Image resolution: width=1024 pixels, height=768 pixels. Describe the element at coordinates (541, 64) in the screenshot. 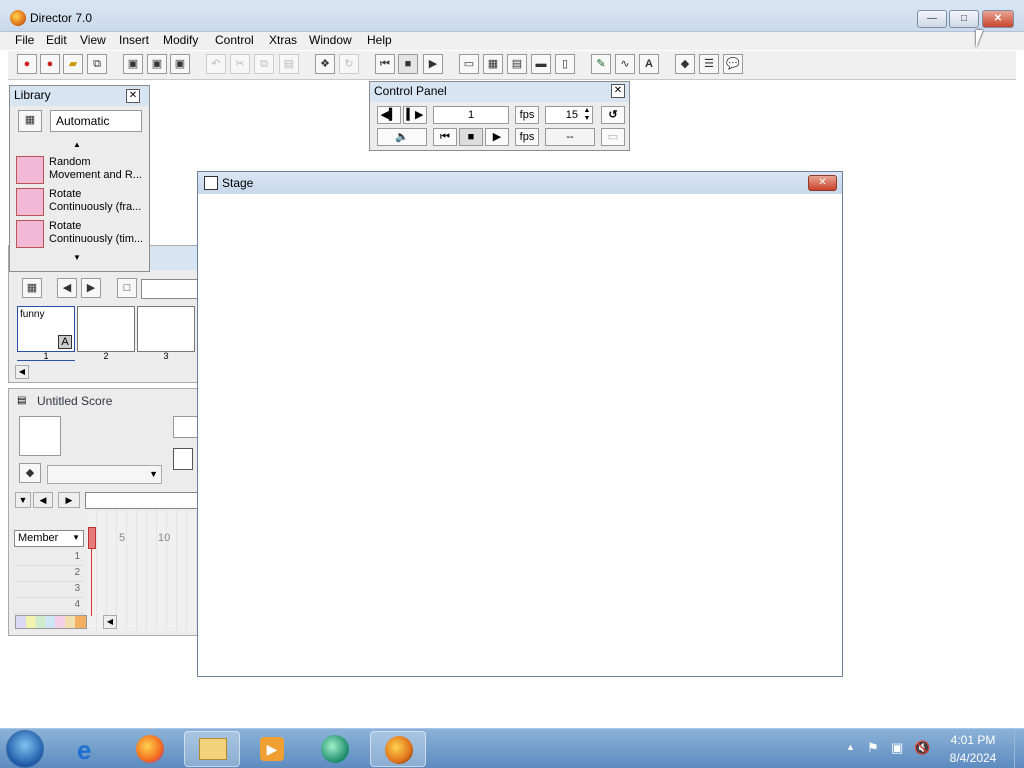

I see `property-inspector-icon: ▬` at that location.